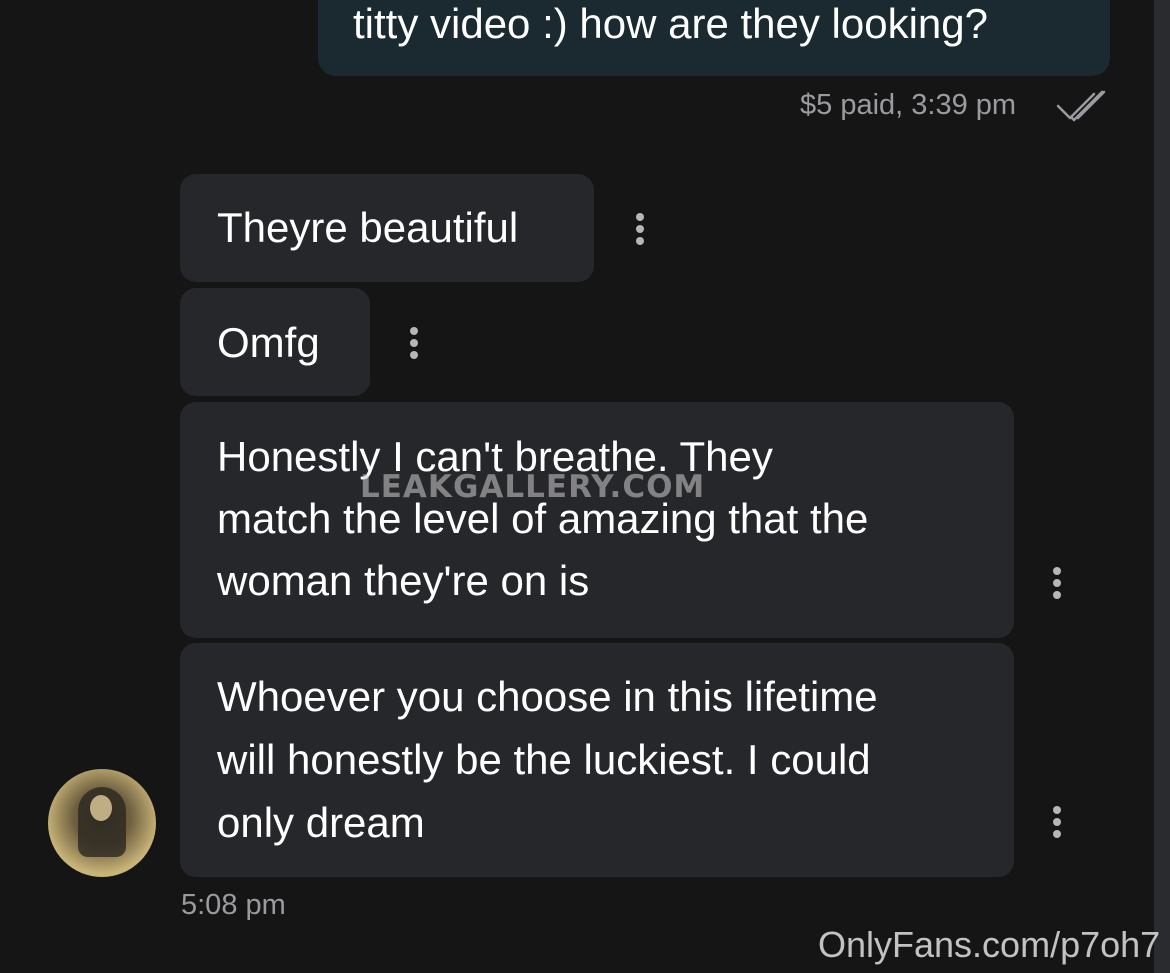 Image resolution: width=1170 pixels, height=973 pixels. I want to click on watermark-corner: OnlyFans.com/p7oh7, so click(989, 944).